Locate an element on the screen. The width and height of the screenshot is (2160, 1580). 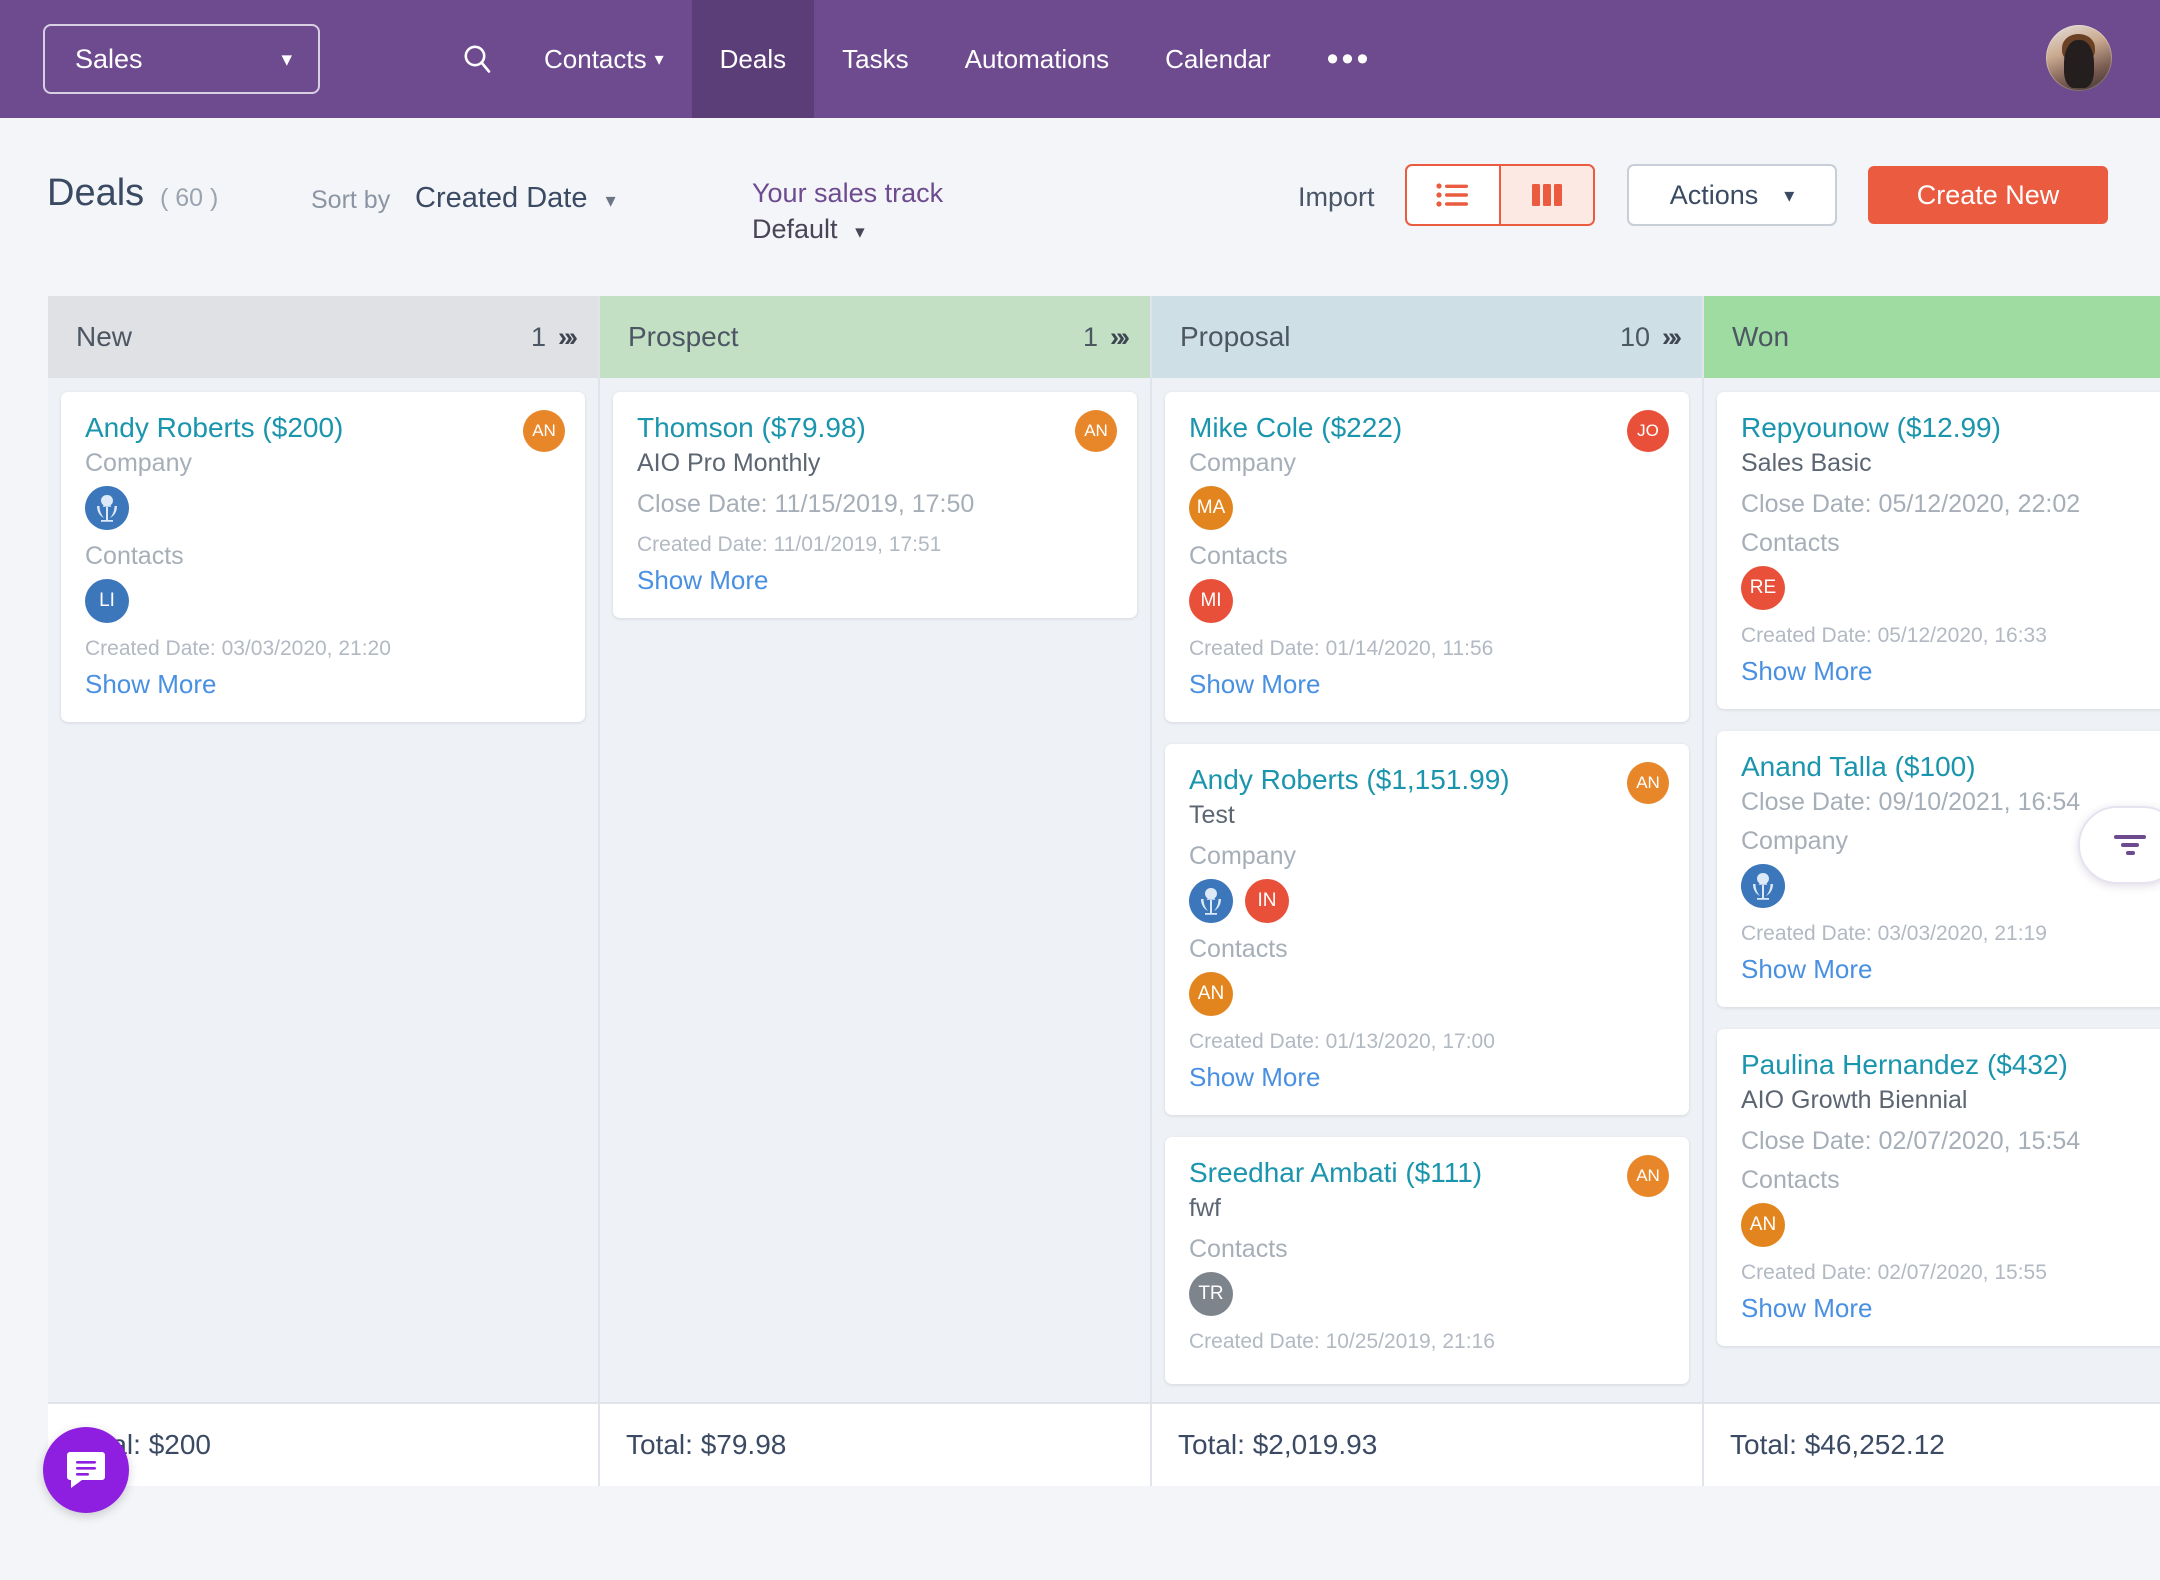
deal-card-title: Repyounow ($12.99) is located at coordinates (1950, 428).